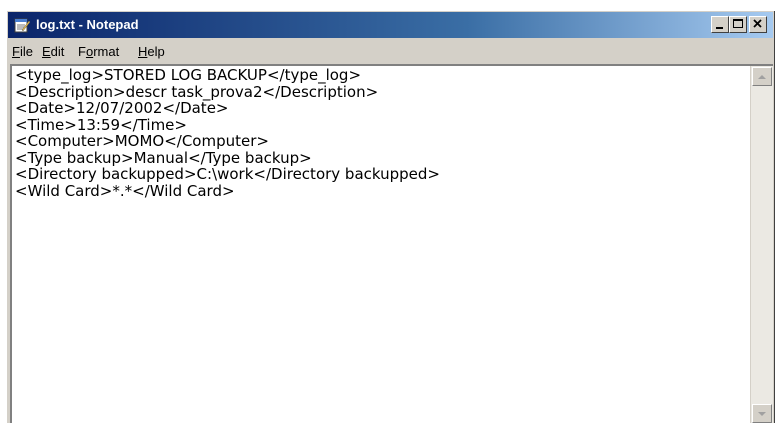 The image size is (775, 423). I want to click on maximize-icon, so click(738, 23).